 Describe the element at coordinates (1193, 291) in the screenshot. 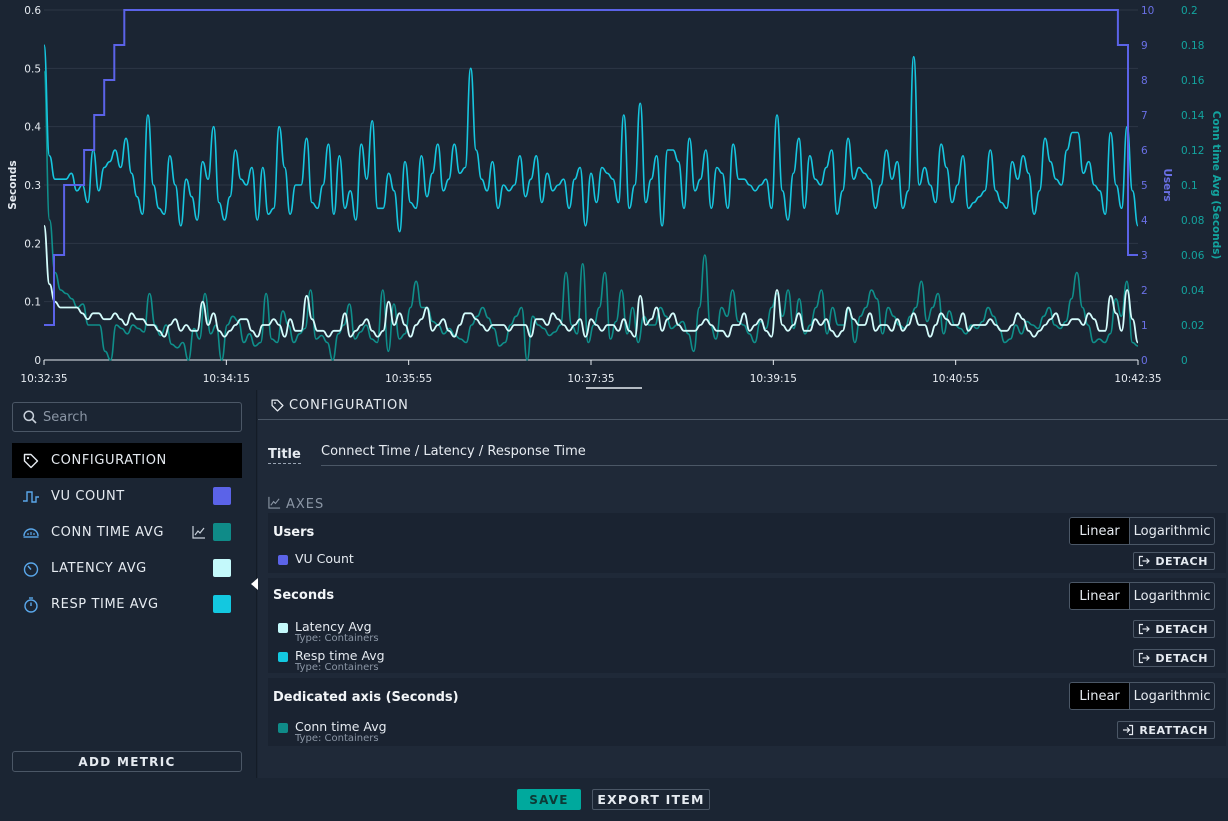

I see `y-tick-label-dedicated: 0.04` at that location.